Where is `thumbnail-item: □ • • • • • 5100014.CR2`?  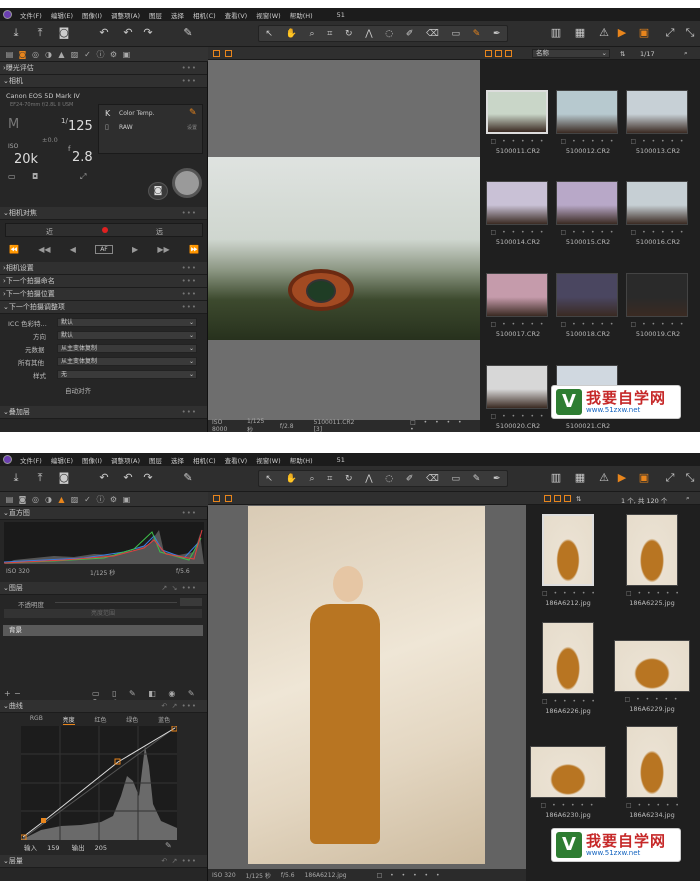 thumbnail-item: □ • • • • • 5100014.CR2 is located at coordinates (518, 224).